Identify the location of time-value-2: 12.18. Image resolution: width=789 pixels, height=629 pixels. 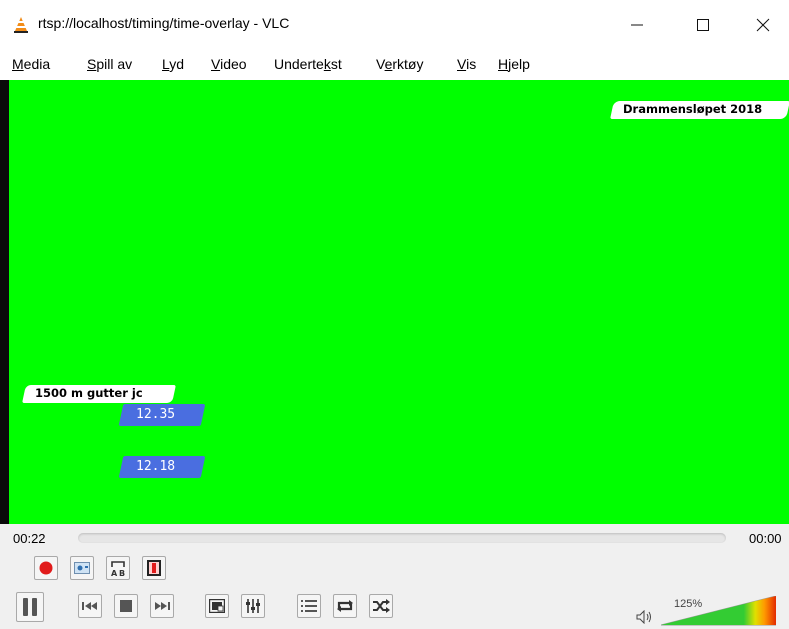
(156, 466).